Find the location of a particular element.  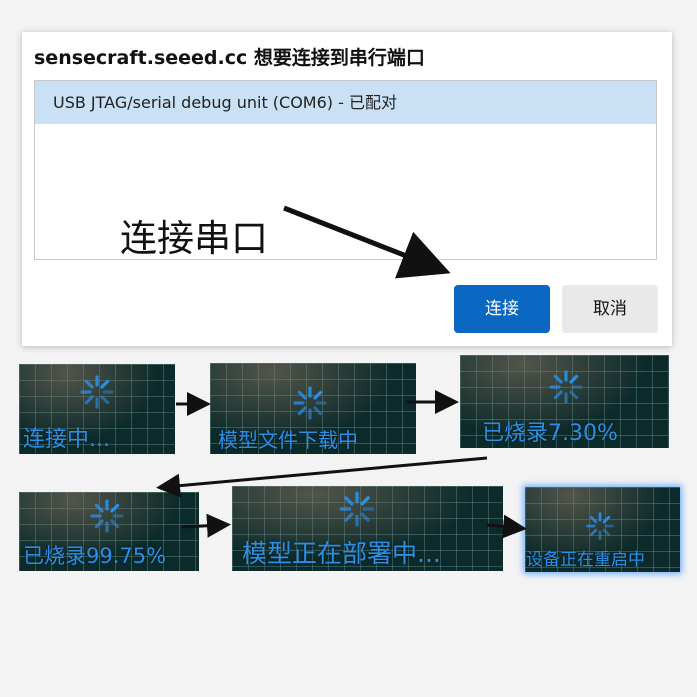

step-caption: 已烧录7.30% is located at coordinates (550, 433).